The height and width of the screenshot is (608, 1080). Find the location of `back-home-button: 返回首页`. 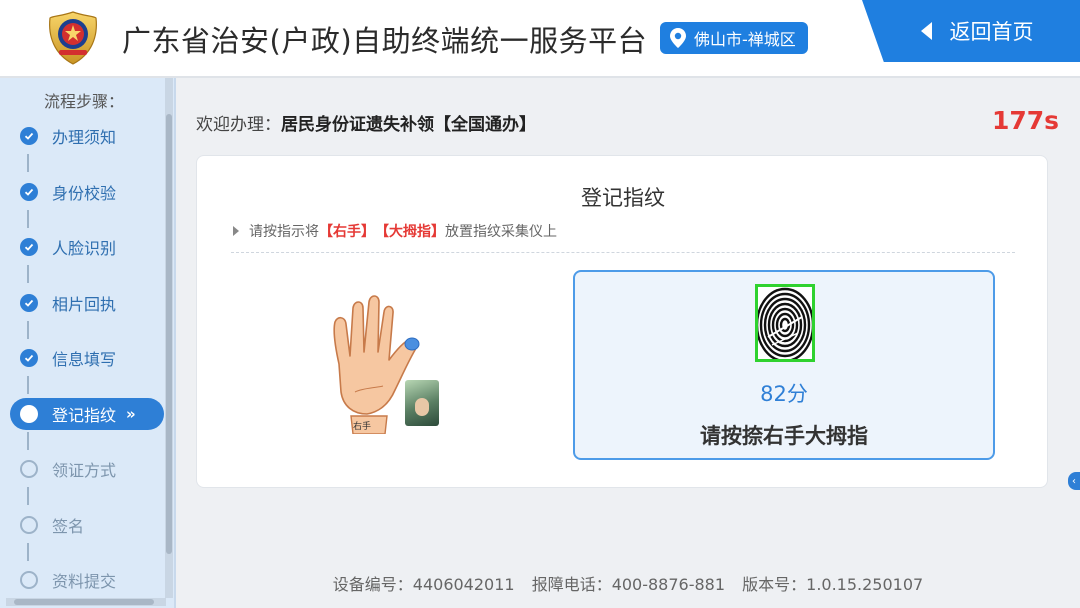

back-home-button: 返回首页 is located at coordinates (971, 31).